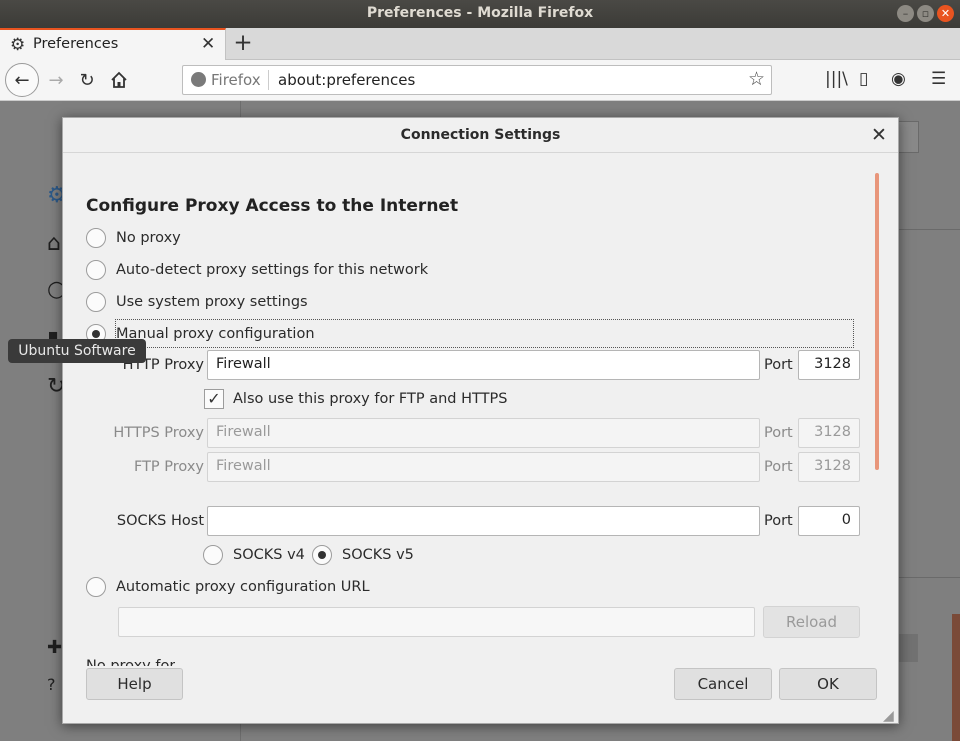  I want to click on home-icon, so click(119, 79).